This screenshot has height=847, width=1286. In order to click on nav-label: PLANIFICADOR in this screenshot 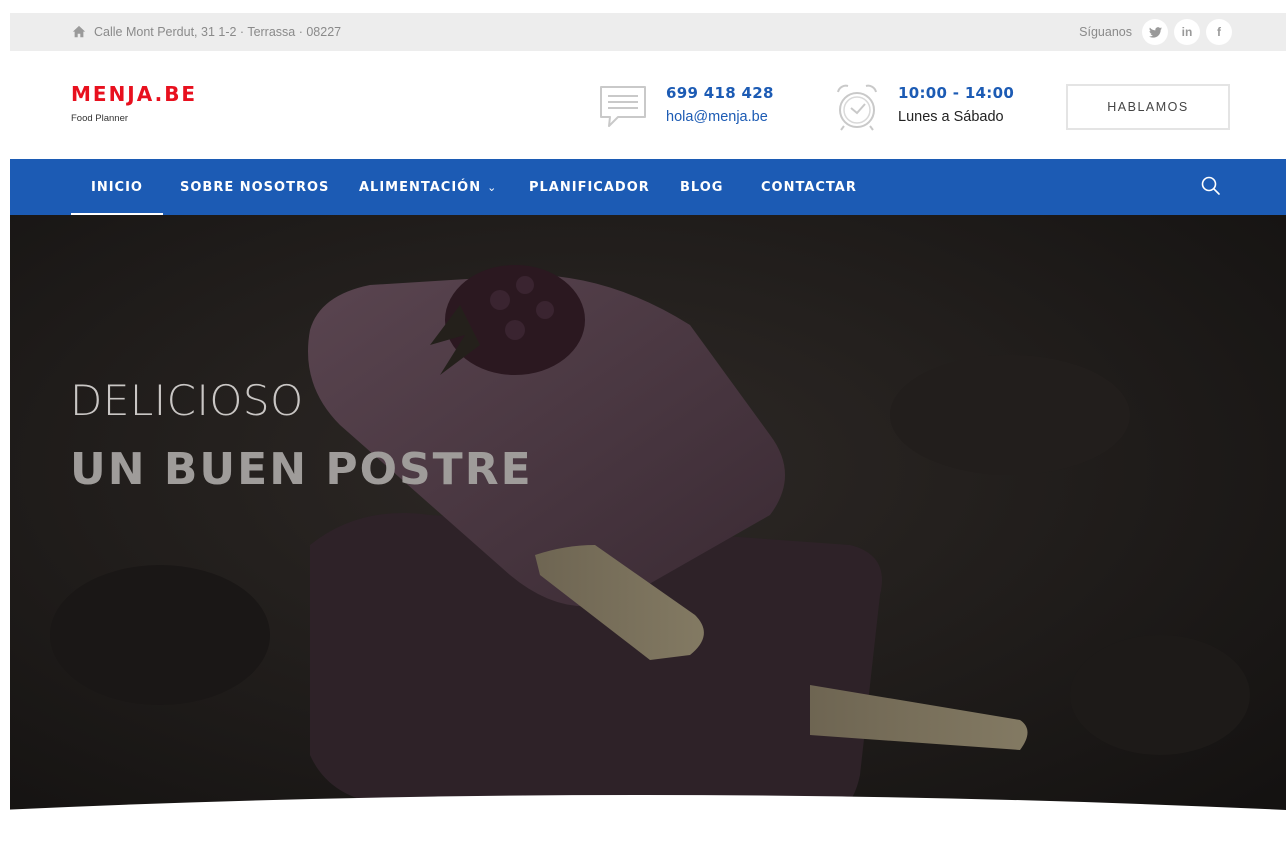, I will do `click(589, 187)`.